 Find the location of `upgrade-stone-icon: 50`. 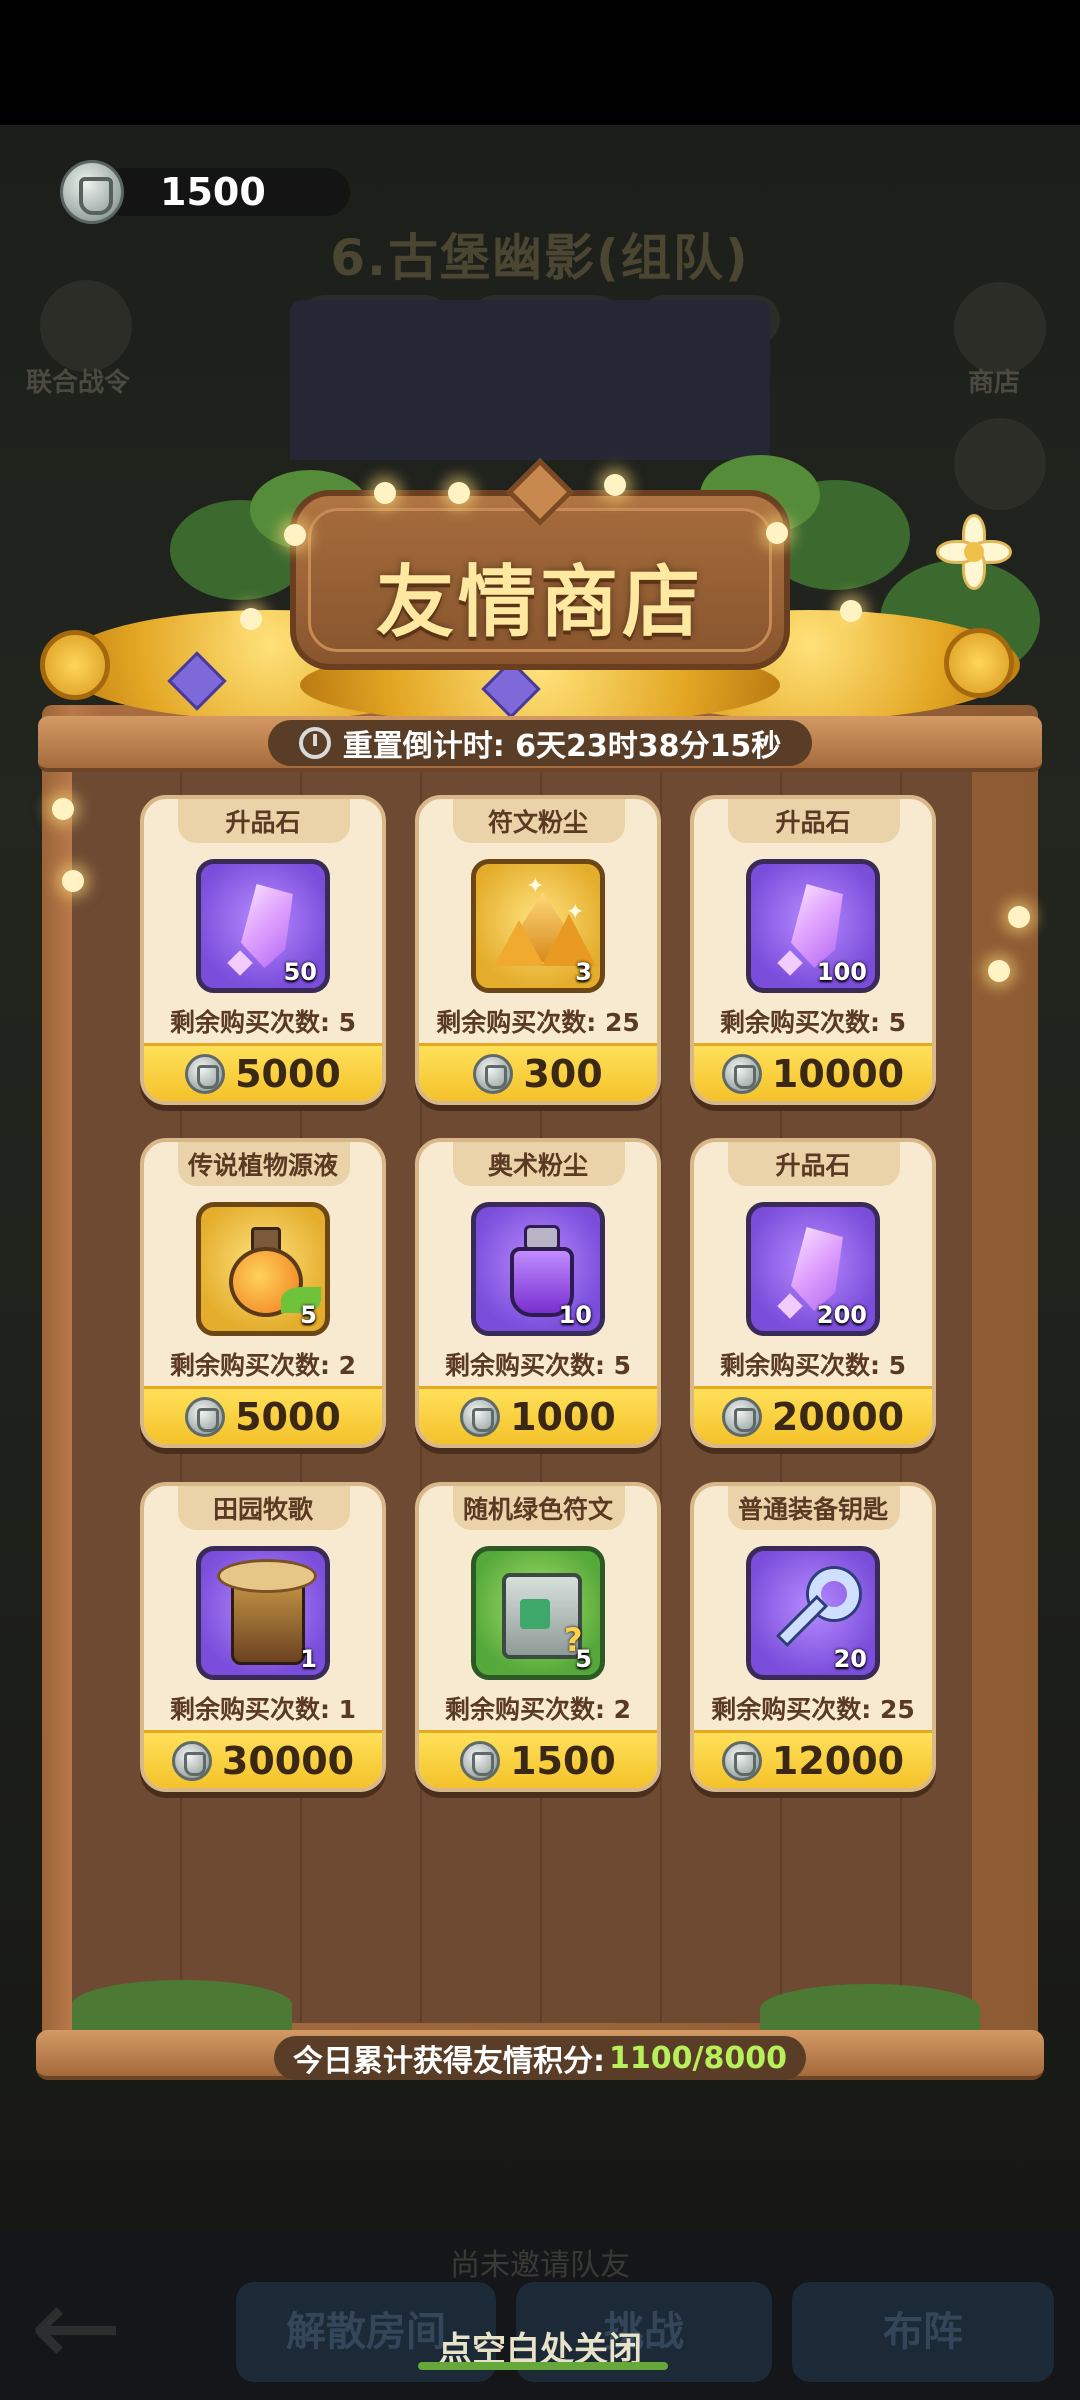

upgrade-stone-icon: 50 is located at coordinates (263, 926).